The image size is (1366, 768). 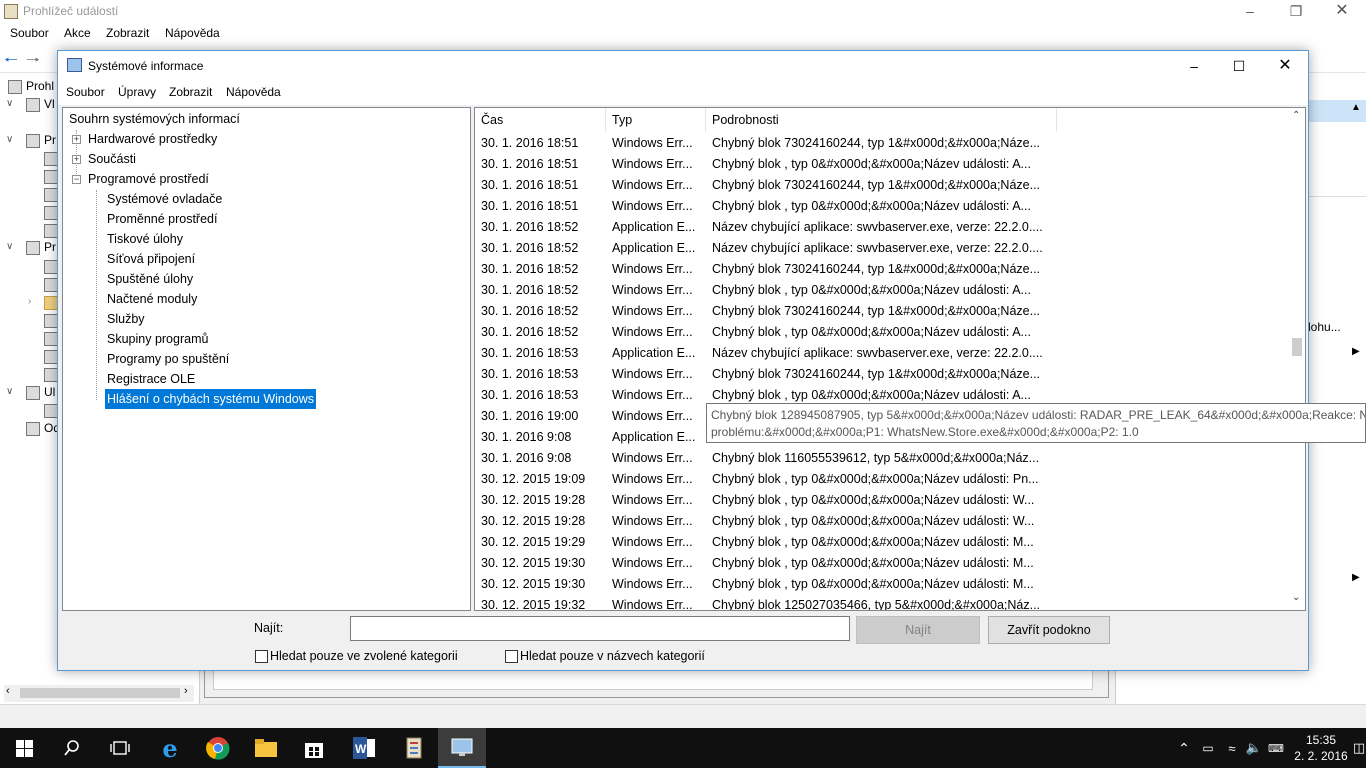 I want to click on keyboard-language-icon: ⌨, so click(x=1276, y=748).